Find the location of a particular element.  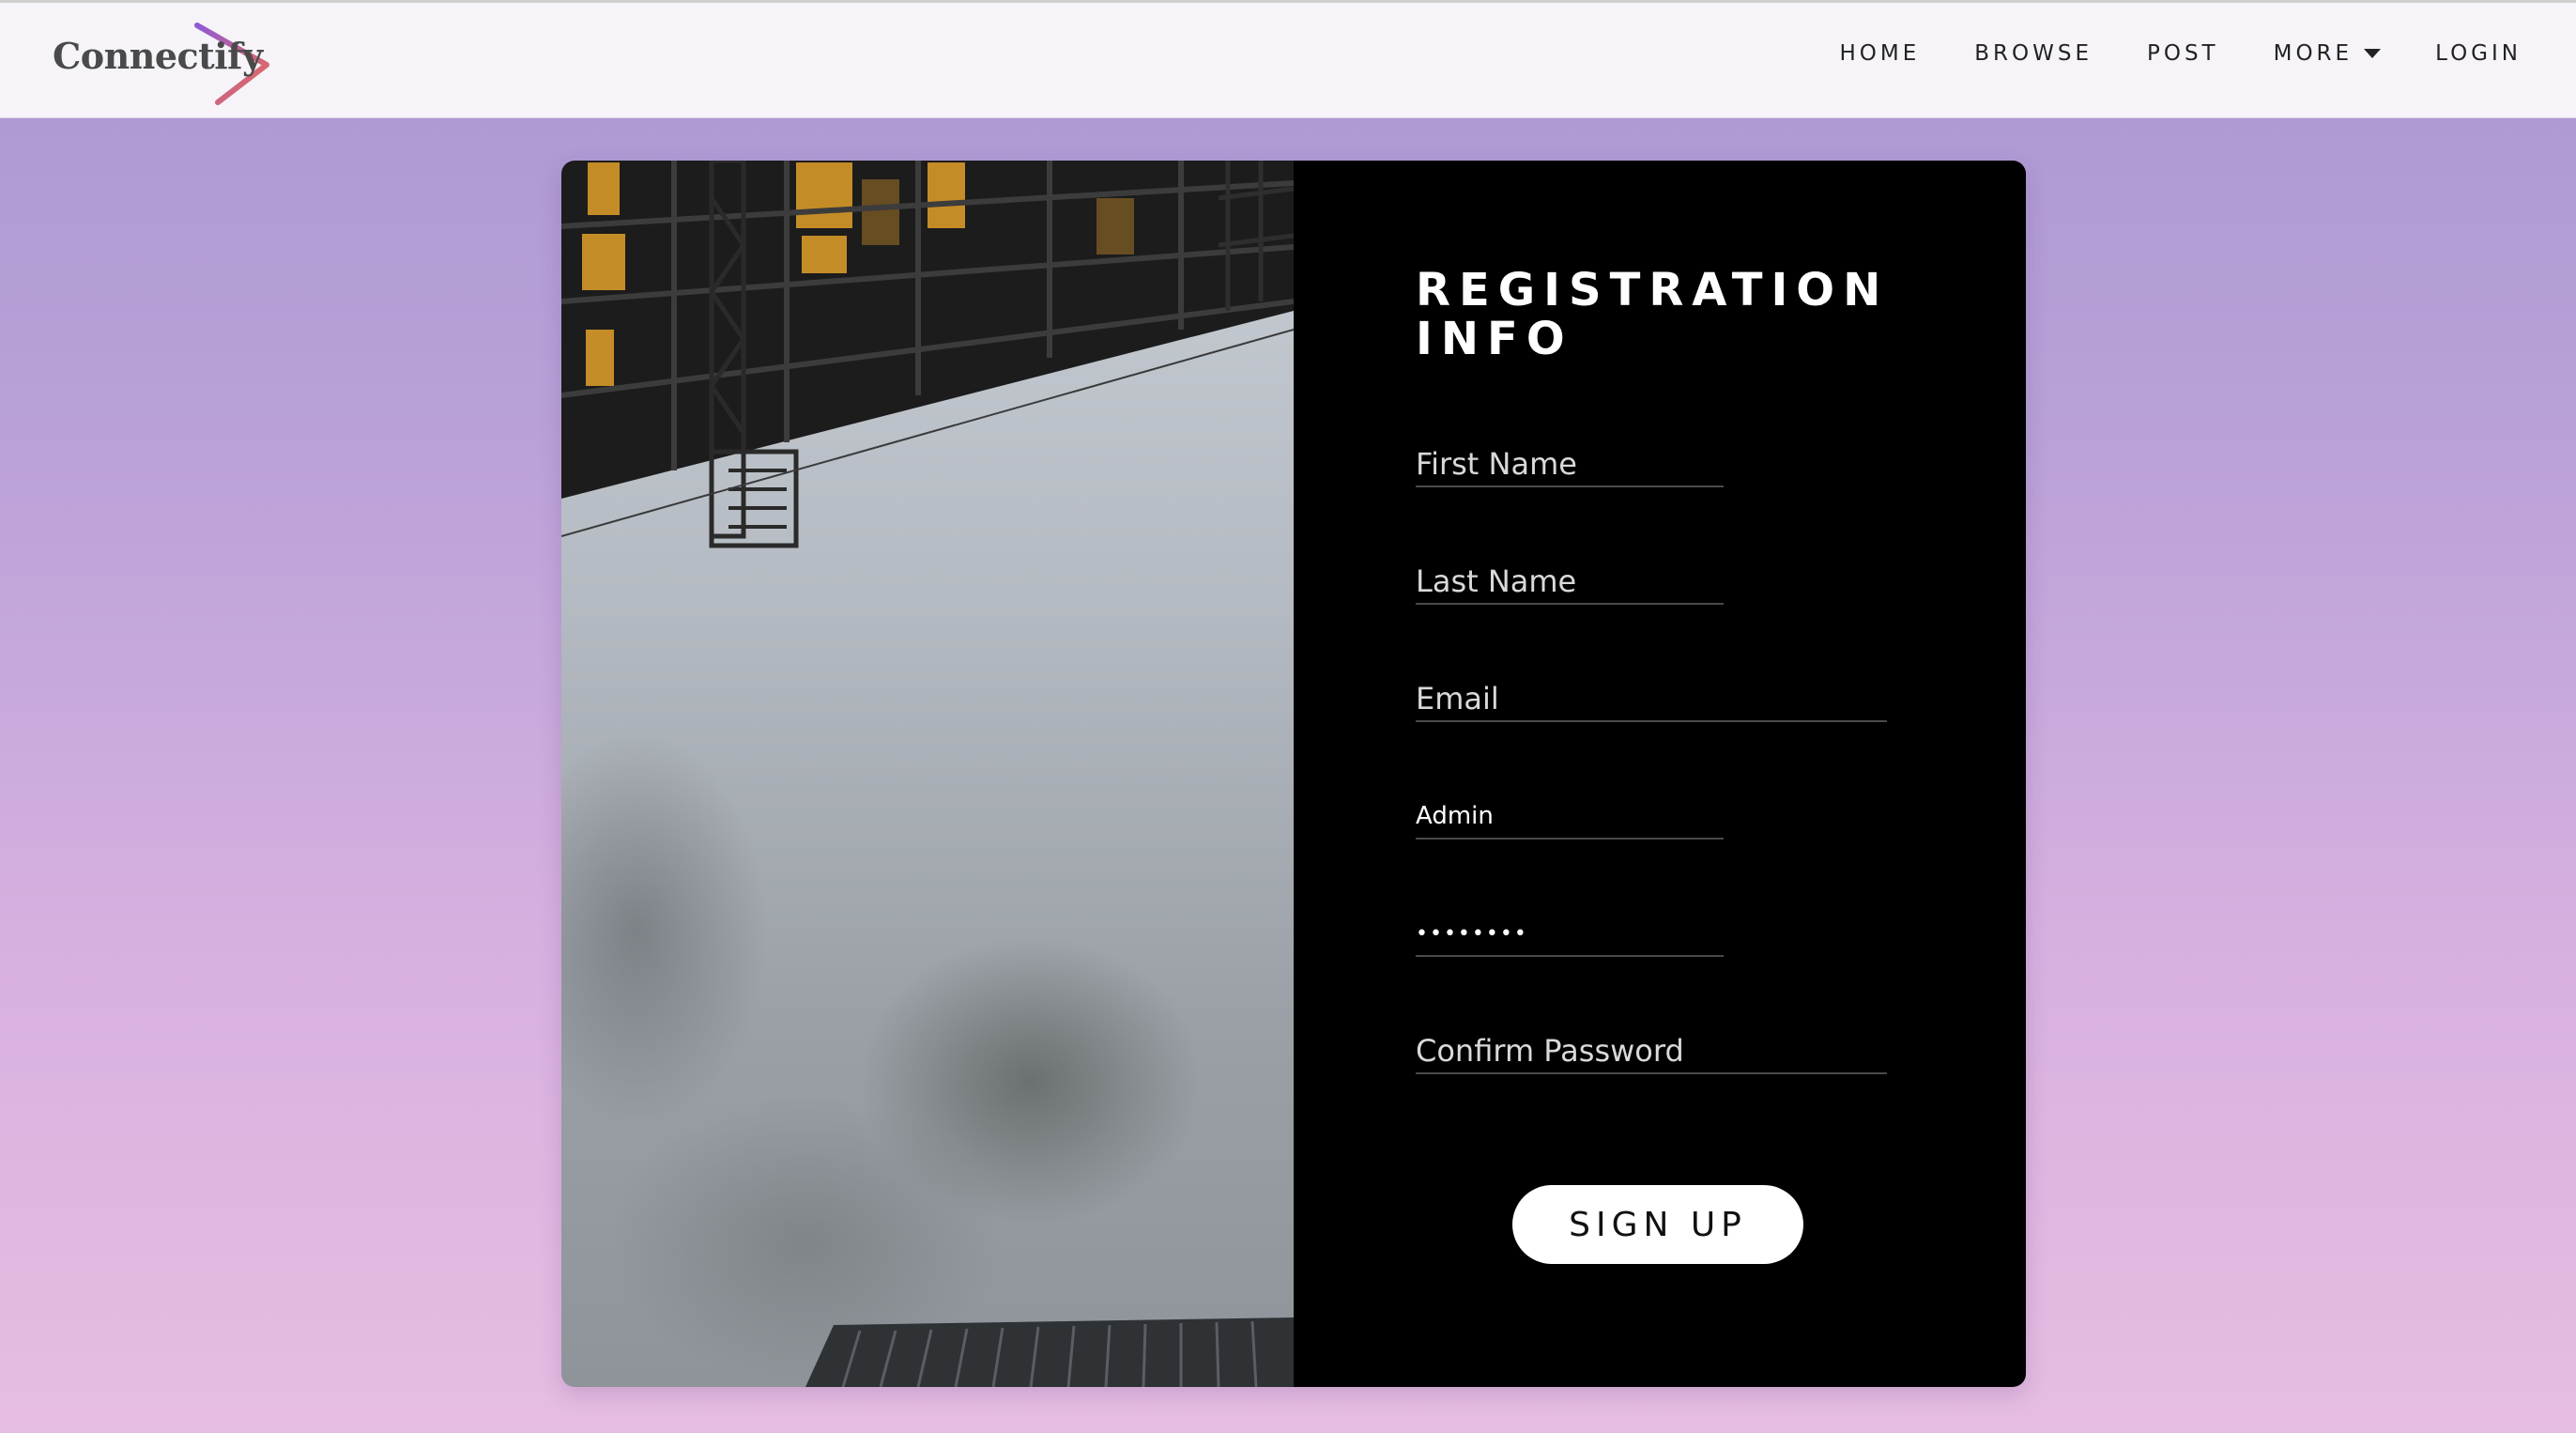

nav-post: POST is located at coordinates (2183, 53).